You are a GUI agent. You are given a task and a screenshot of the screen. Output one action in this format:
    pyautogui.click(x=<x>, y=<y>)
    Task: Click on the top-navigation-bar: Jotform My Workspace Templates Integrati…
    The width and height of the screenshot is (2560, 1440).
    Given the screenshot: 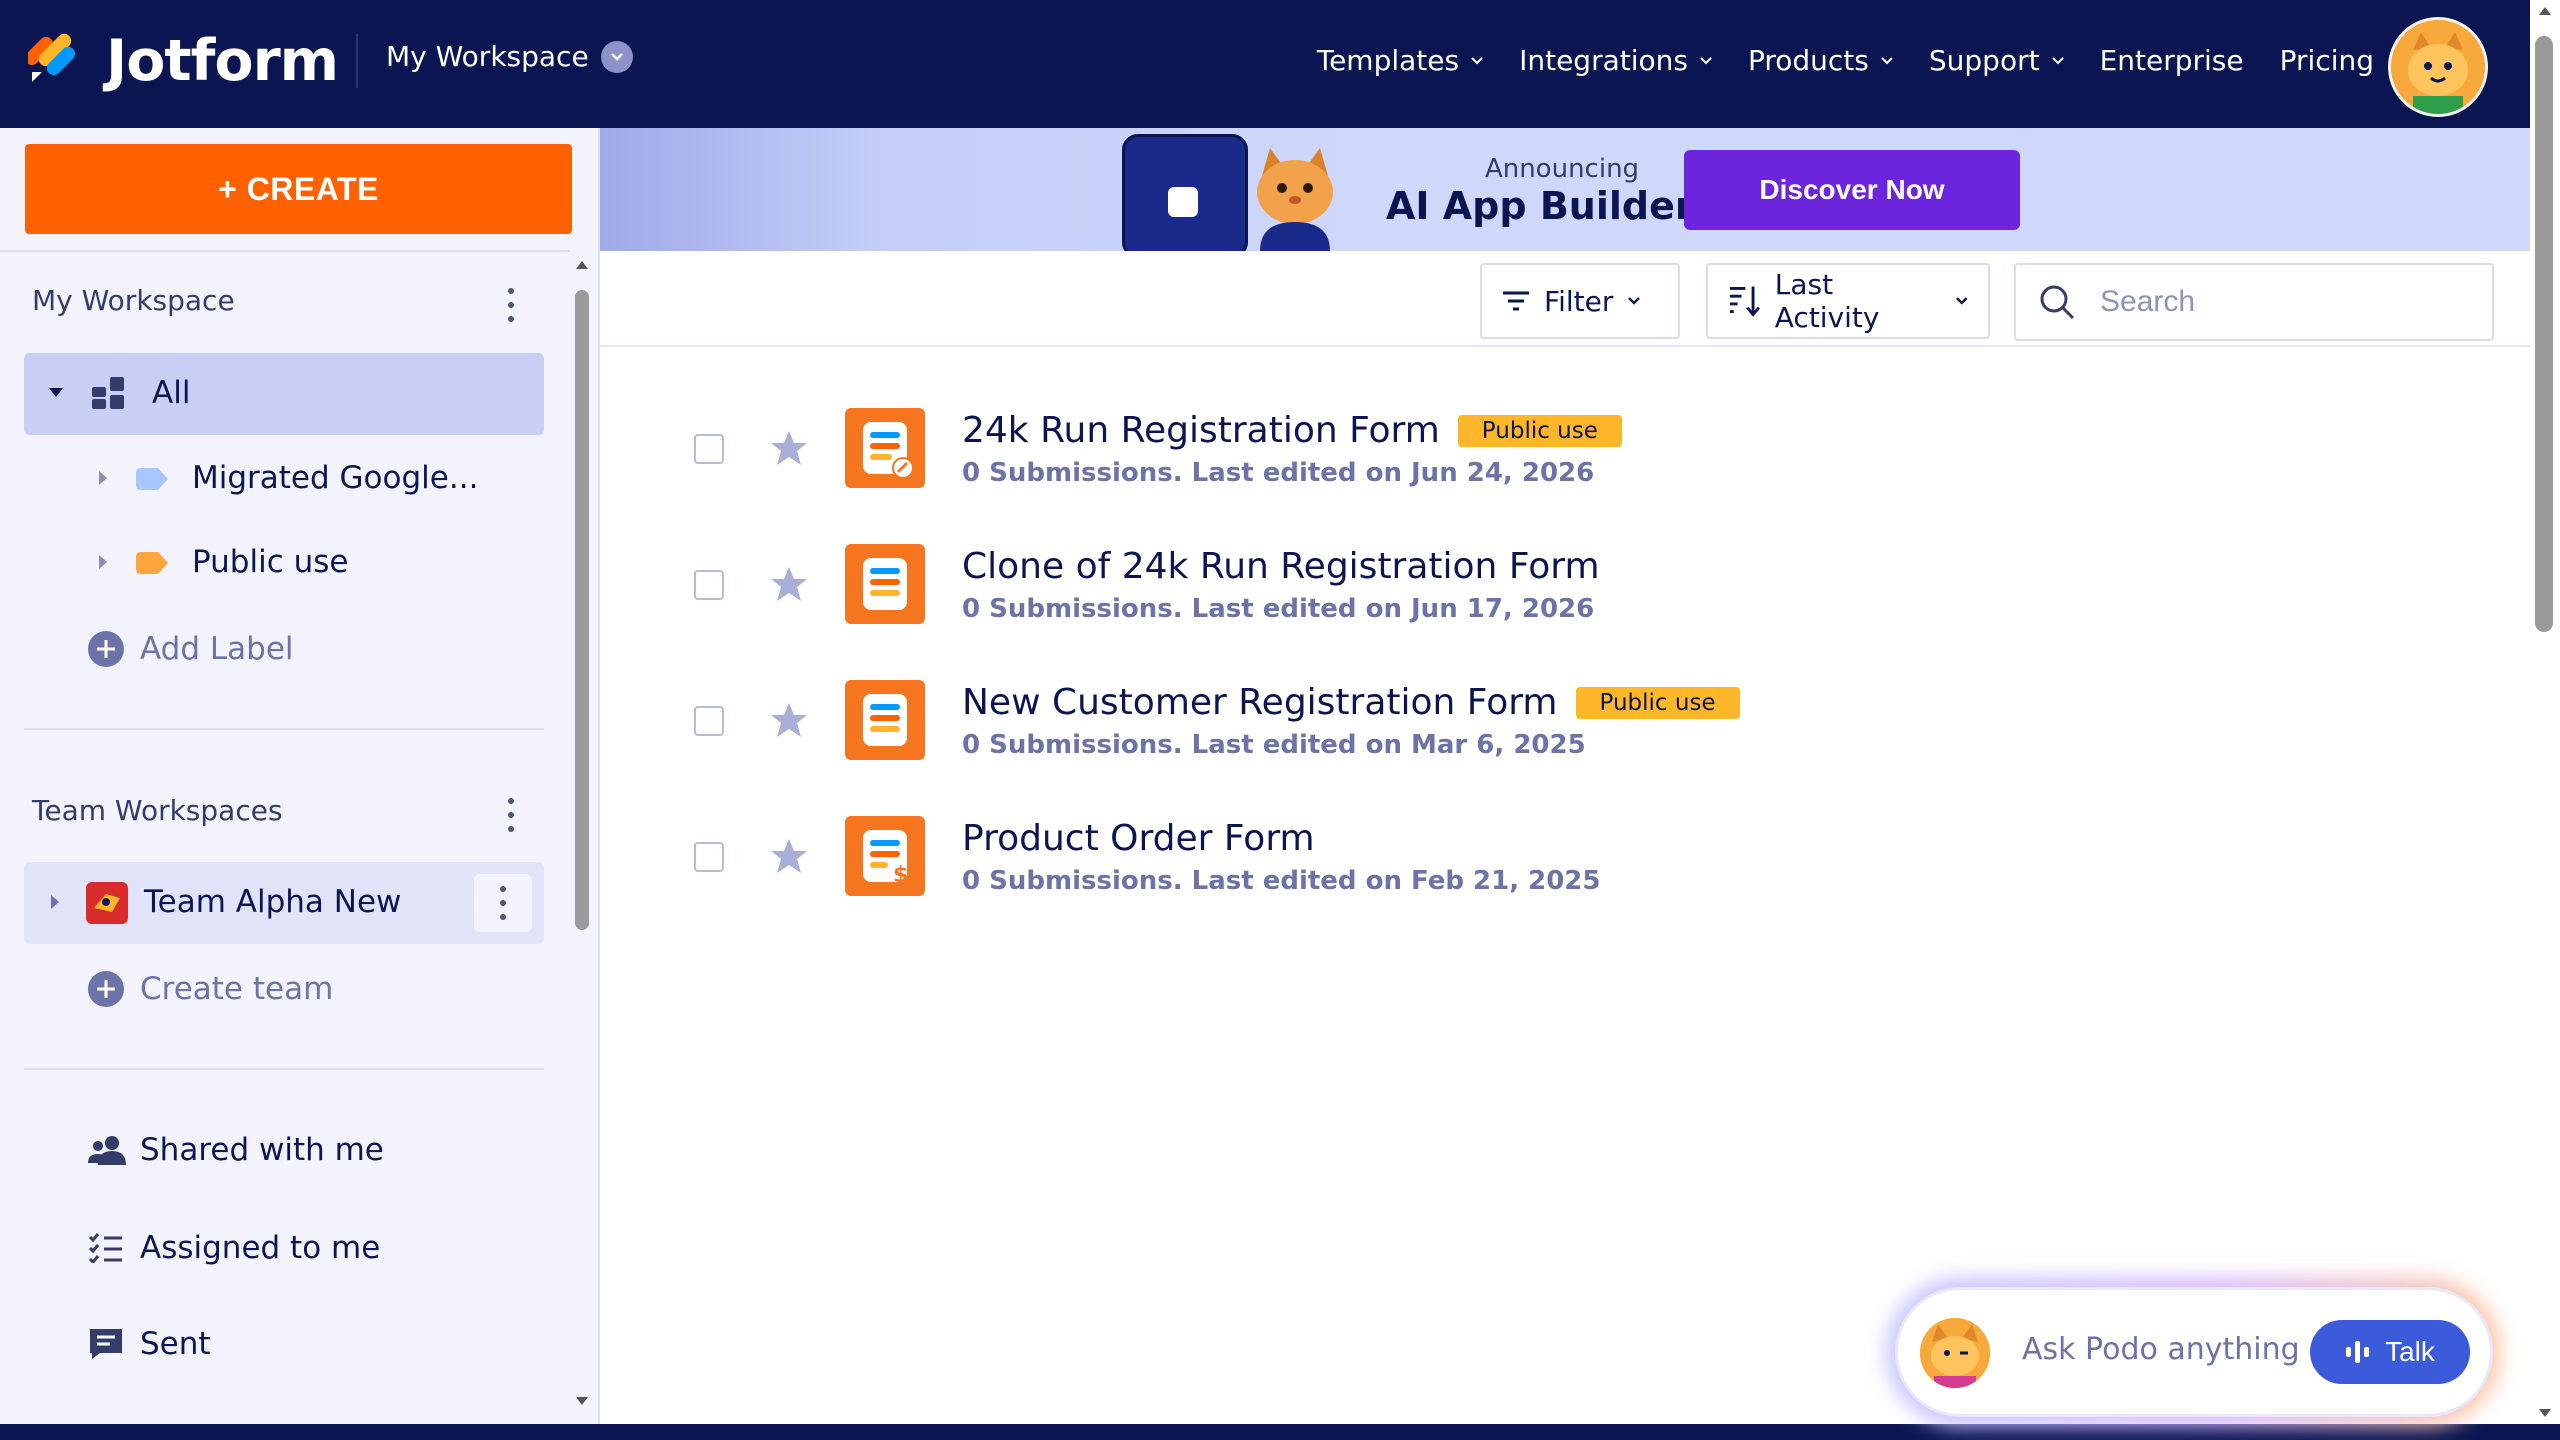 What is the action you would take?
    pyautogui.click(x=1280, y=64)
    